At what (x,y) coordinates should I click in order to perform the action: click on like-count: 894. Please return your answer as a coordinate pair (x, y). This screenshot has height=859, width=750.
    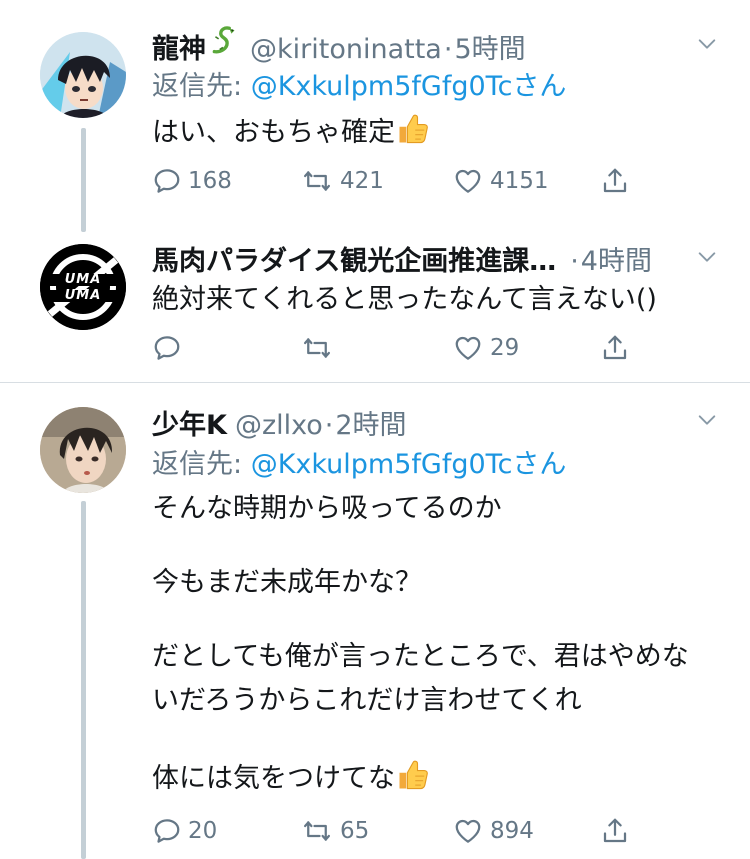
    Looking at the image, I should click on (512, 831).